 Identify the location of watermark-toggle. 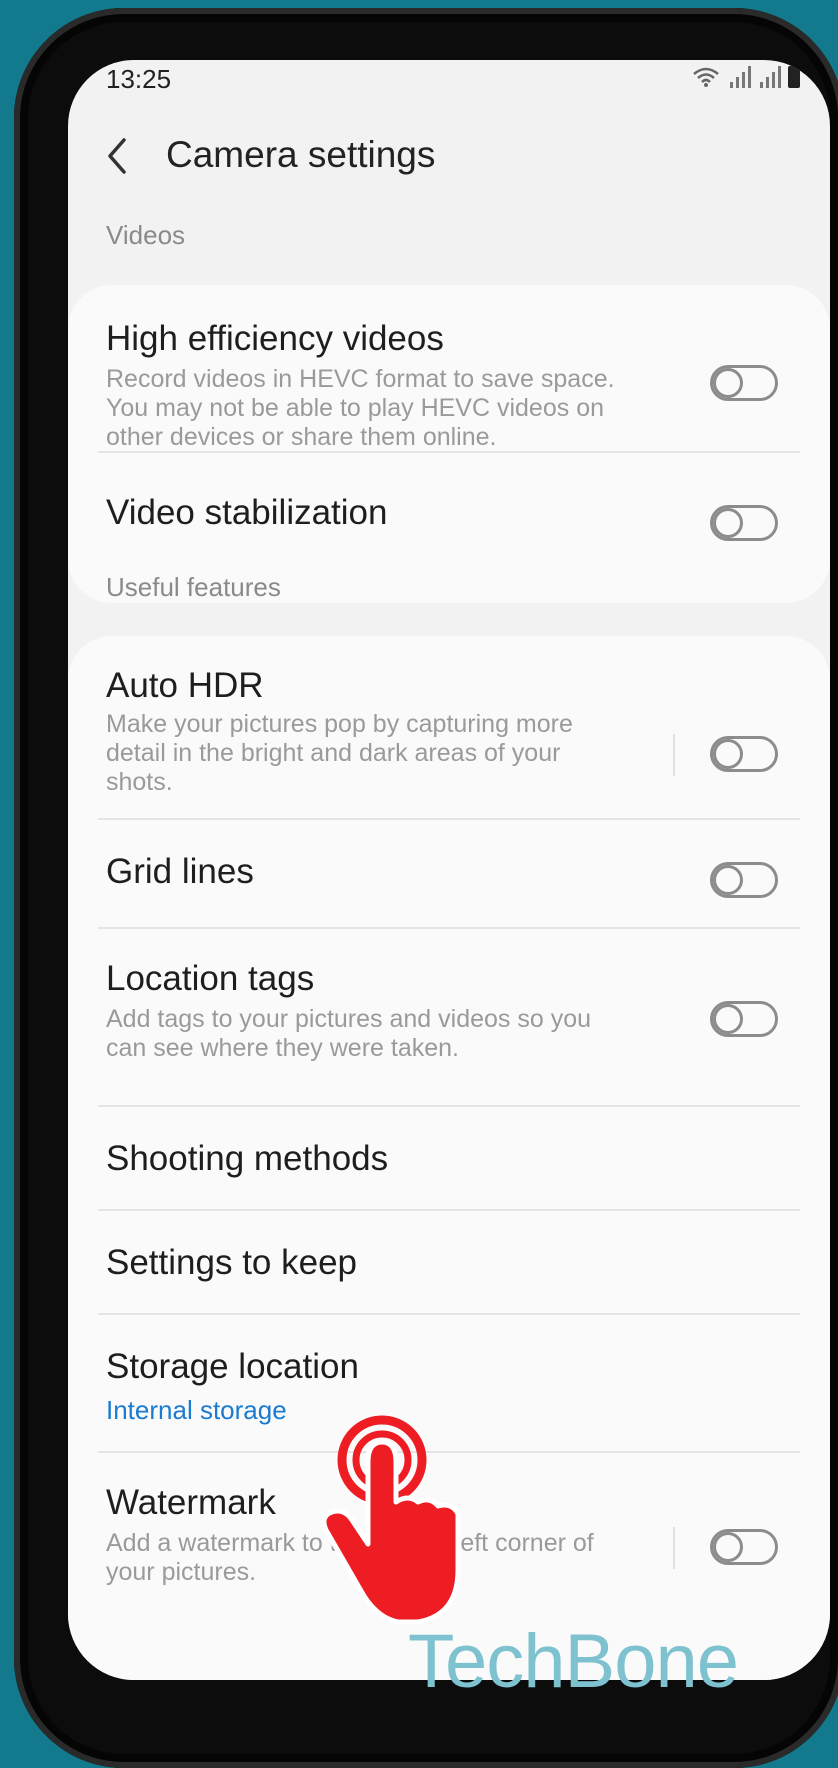
(744, 1547).